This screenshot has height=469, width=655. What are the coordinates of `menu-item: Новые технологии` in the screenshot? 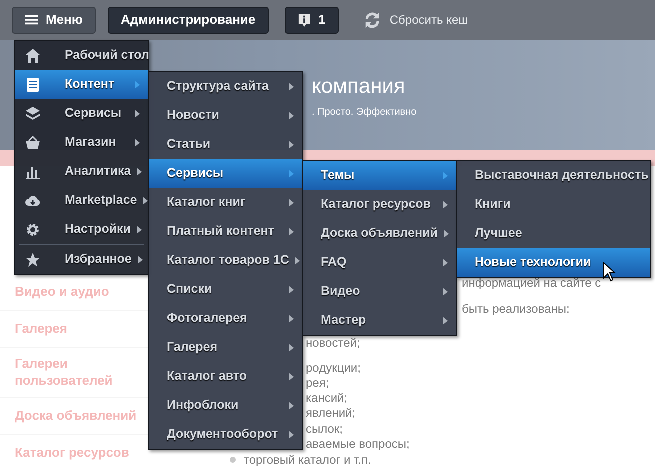 It's located at (553, 262).